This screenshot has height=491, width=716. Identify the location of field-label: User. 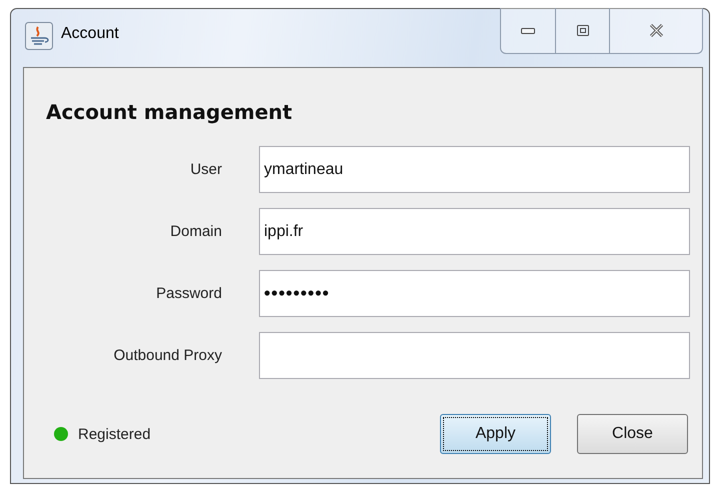
(206, 169).